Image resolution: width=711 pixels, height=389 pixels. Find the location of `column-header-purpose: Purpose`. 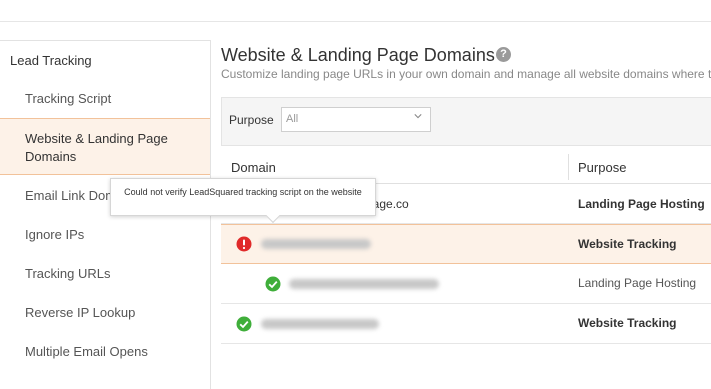

column-header-purpose: Purpose is located at coordinates (602, 167).